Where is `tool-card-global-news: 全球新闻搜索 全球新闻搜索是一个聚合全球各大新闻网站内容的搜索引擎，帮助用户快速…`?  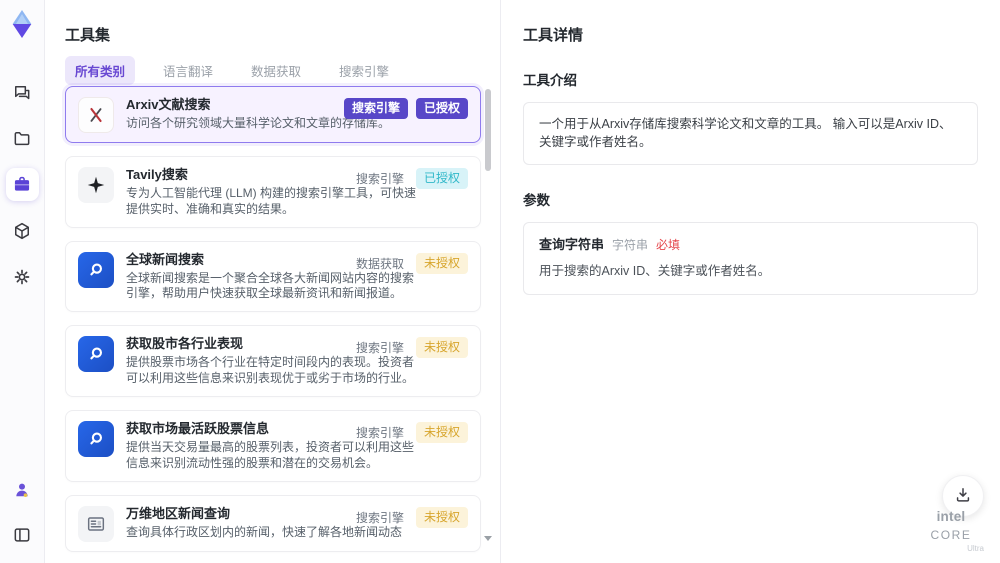
tool-card-global-news: 全球新闻搜索 全球新闻搜索是一个聚合全球各大新闻网站内容的搜索引擎，帮助用户快速… is located at coordinates (273, 276).